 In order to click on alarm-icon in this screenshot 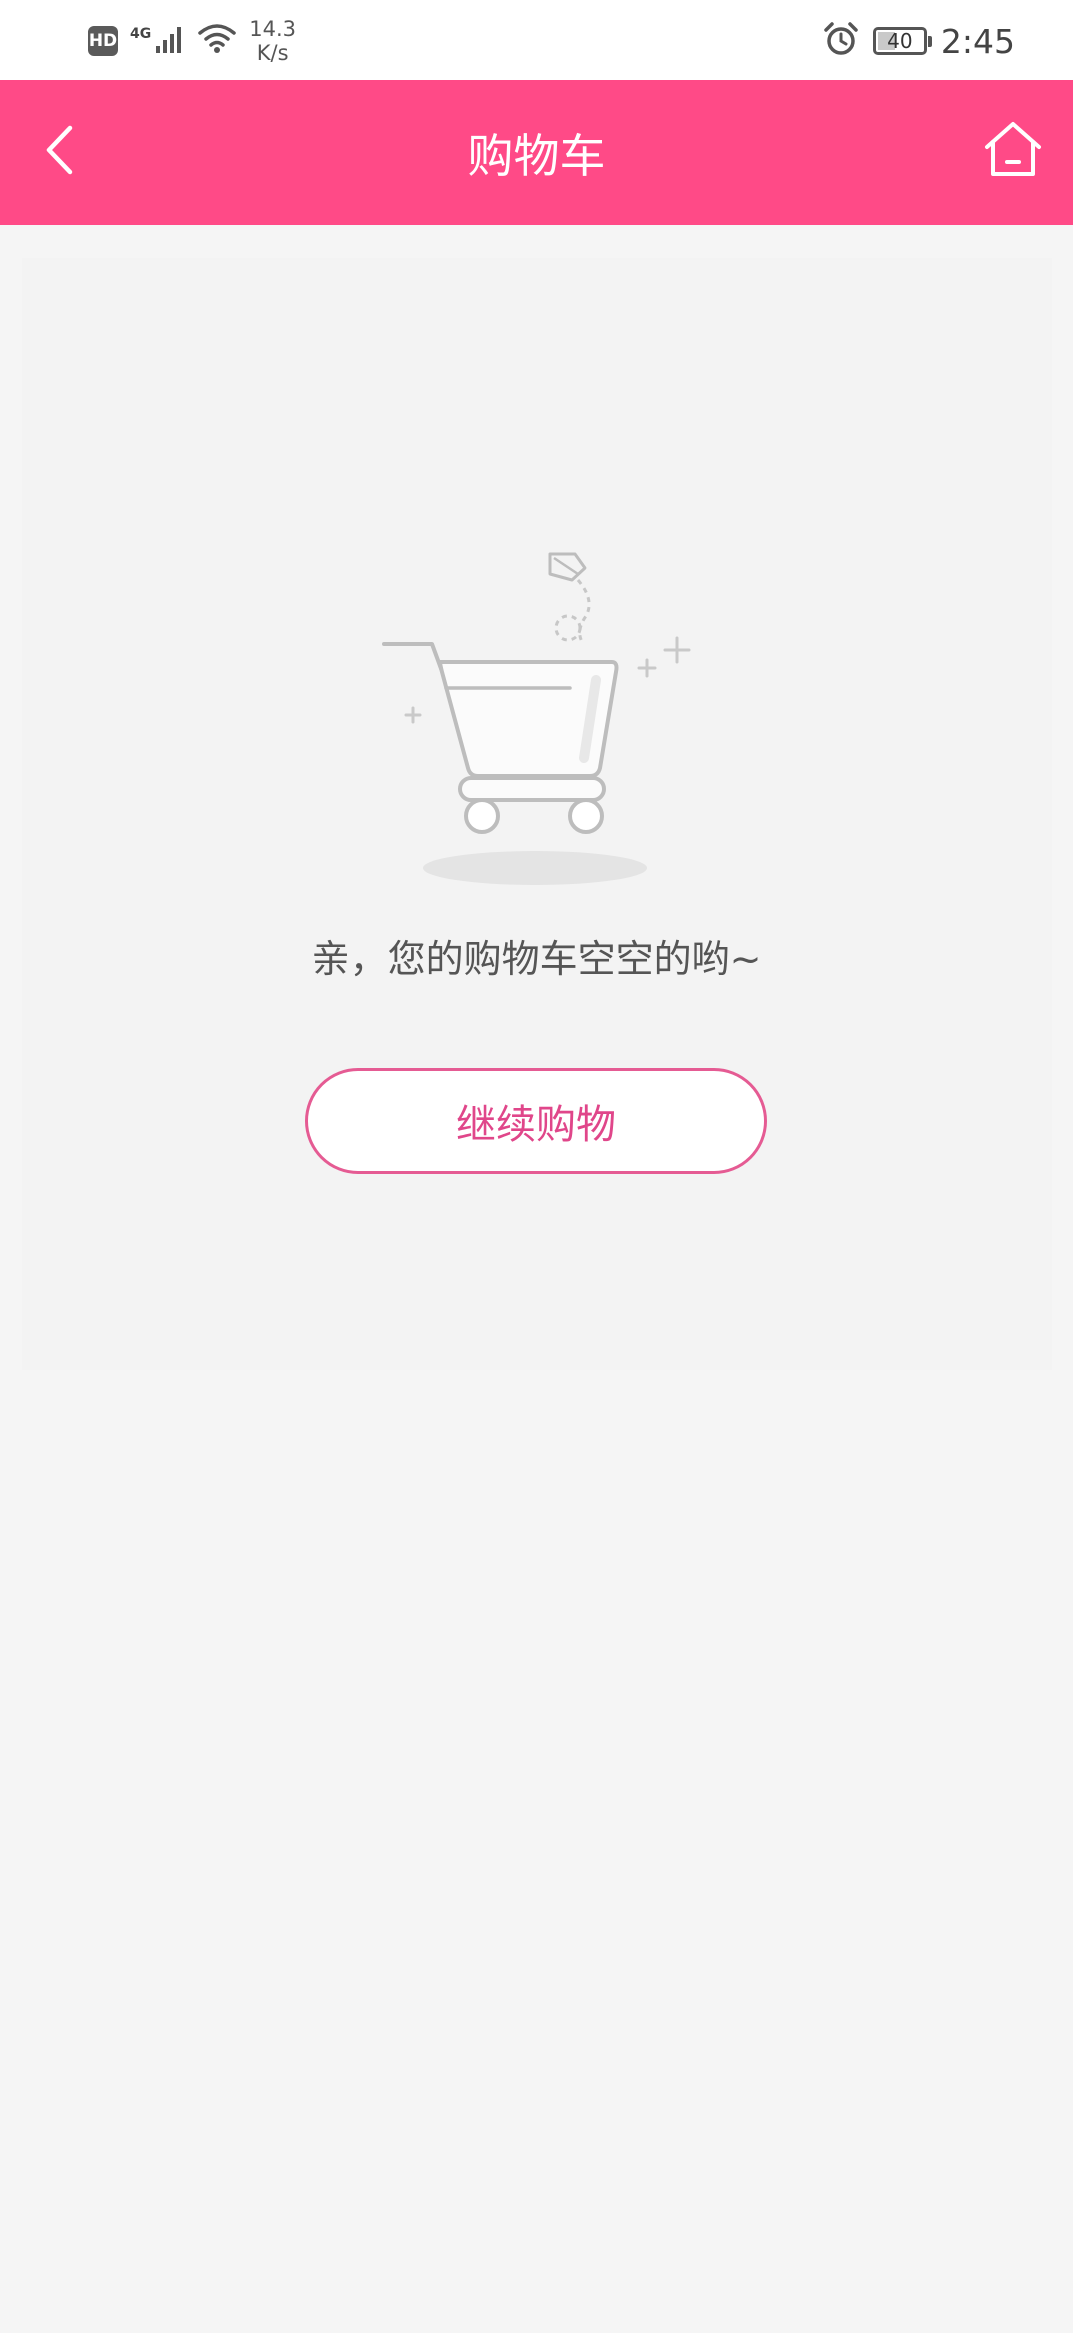, I will do `click(841, 41)`.